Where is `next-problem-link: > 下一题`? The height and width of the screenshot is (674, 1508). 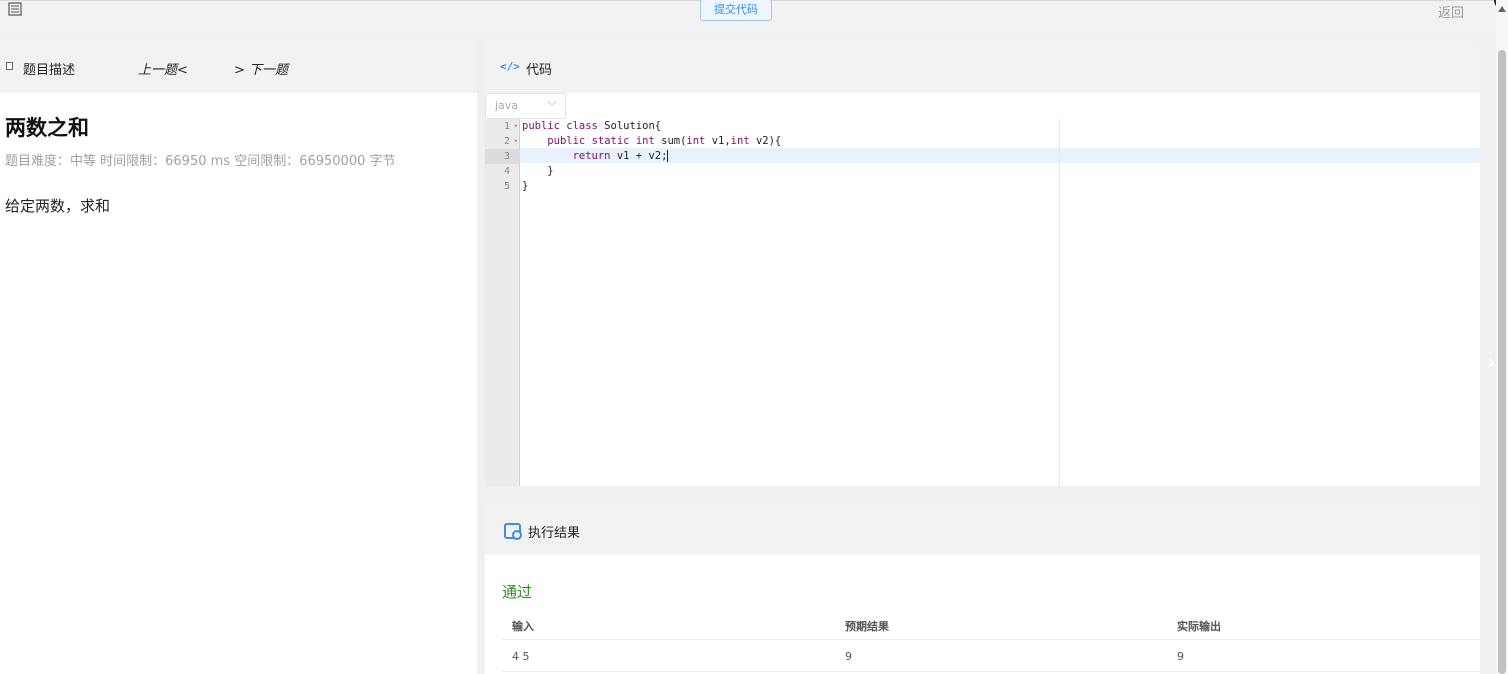 next-problem-link: > 下一题 is located at coordinates (261, 68).